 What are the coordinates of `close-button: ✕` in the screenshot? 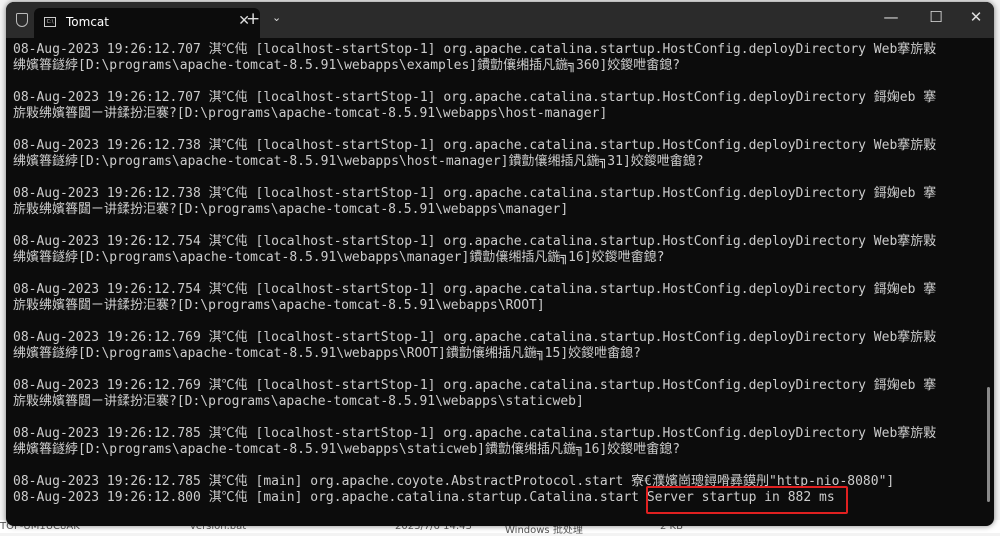 It's located at (976, 17).